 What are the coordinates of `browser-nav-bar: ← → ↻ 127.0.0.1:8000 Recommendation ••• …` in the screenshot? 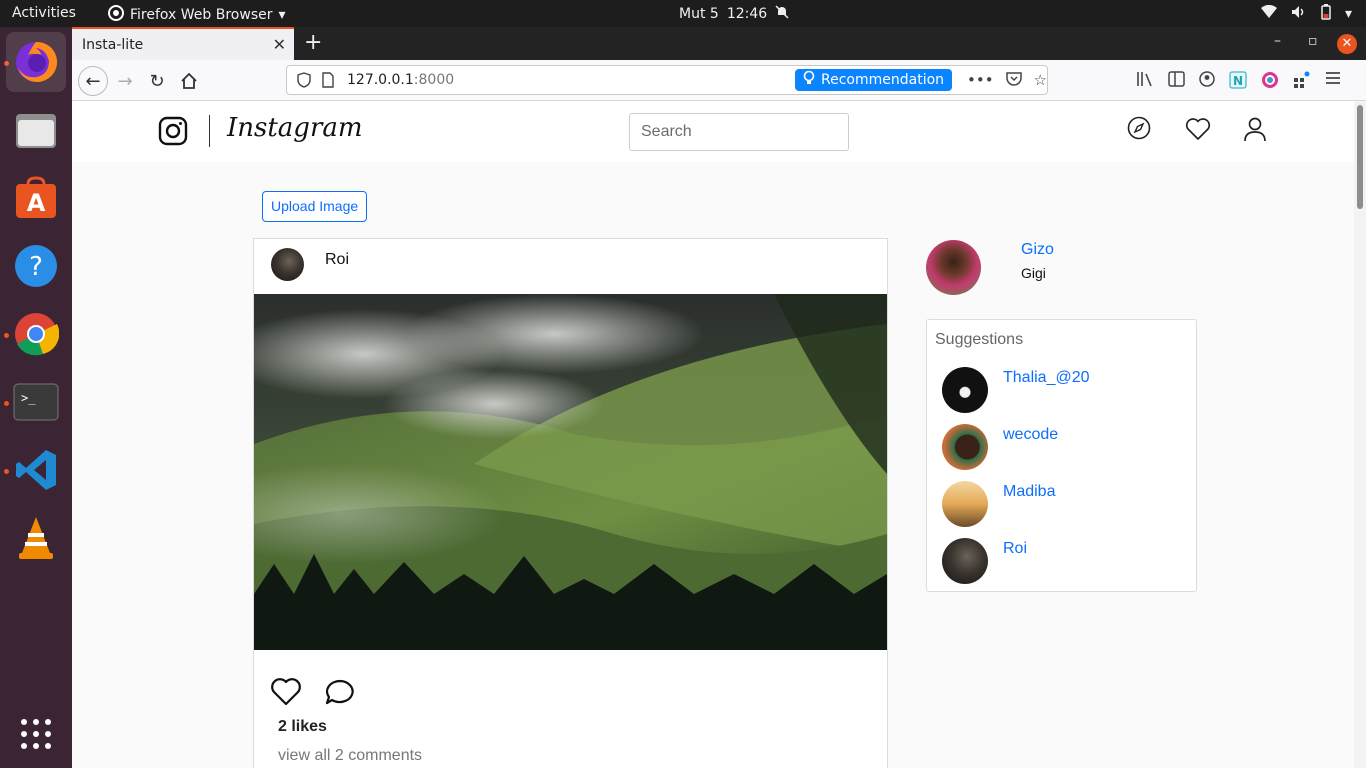 It's located at (719, 80).